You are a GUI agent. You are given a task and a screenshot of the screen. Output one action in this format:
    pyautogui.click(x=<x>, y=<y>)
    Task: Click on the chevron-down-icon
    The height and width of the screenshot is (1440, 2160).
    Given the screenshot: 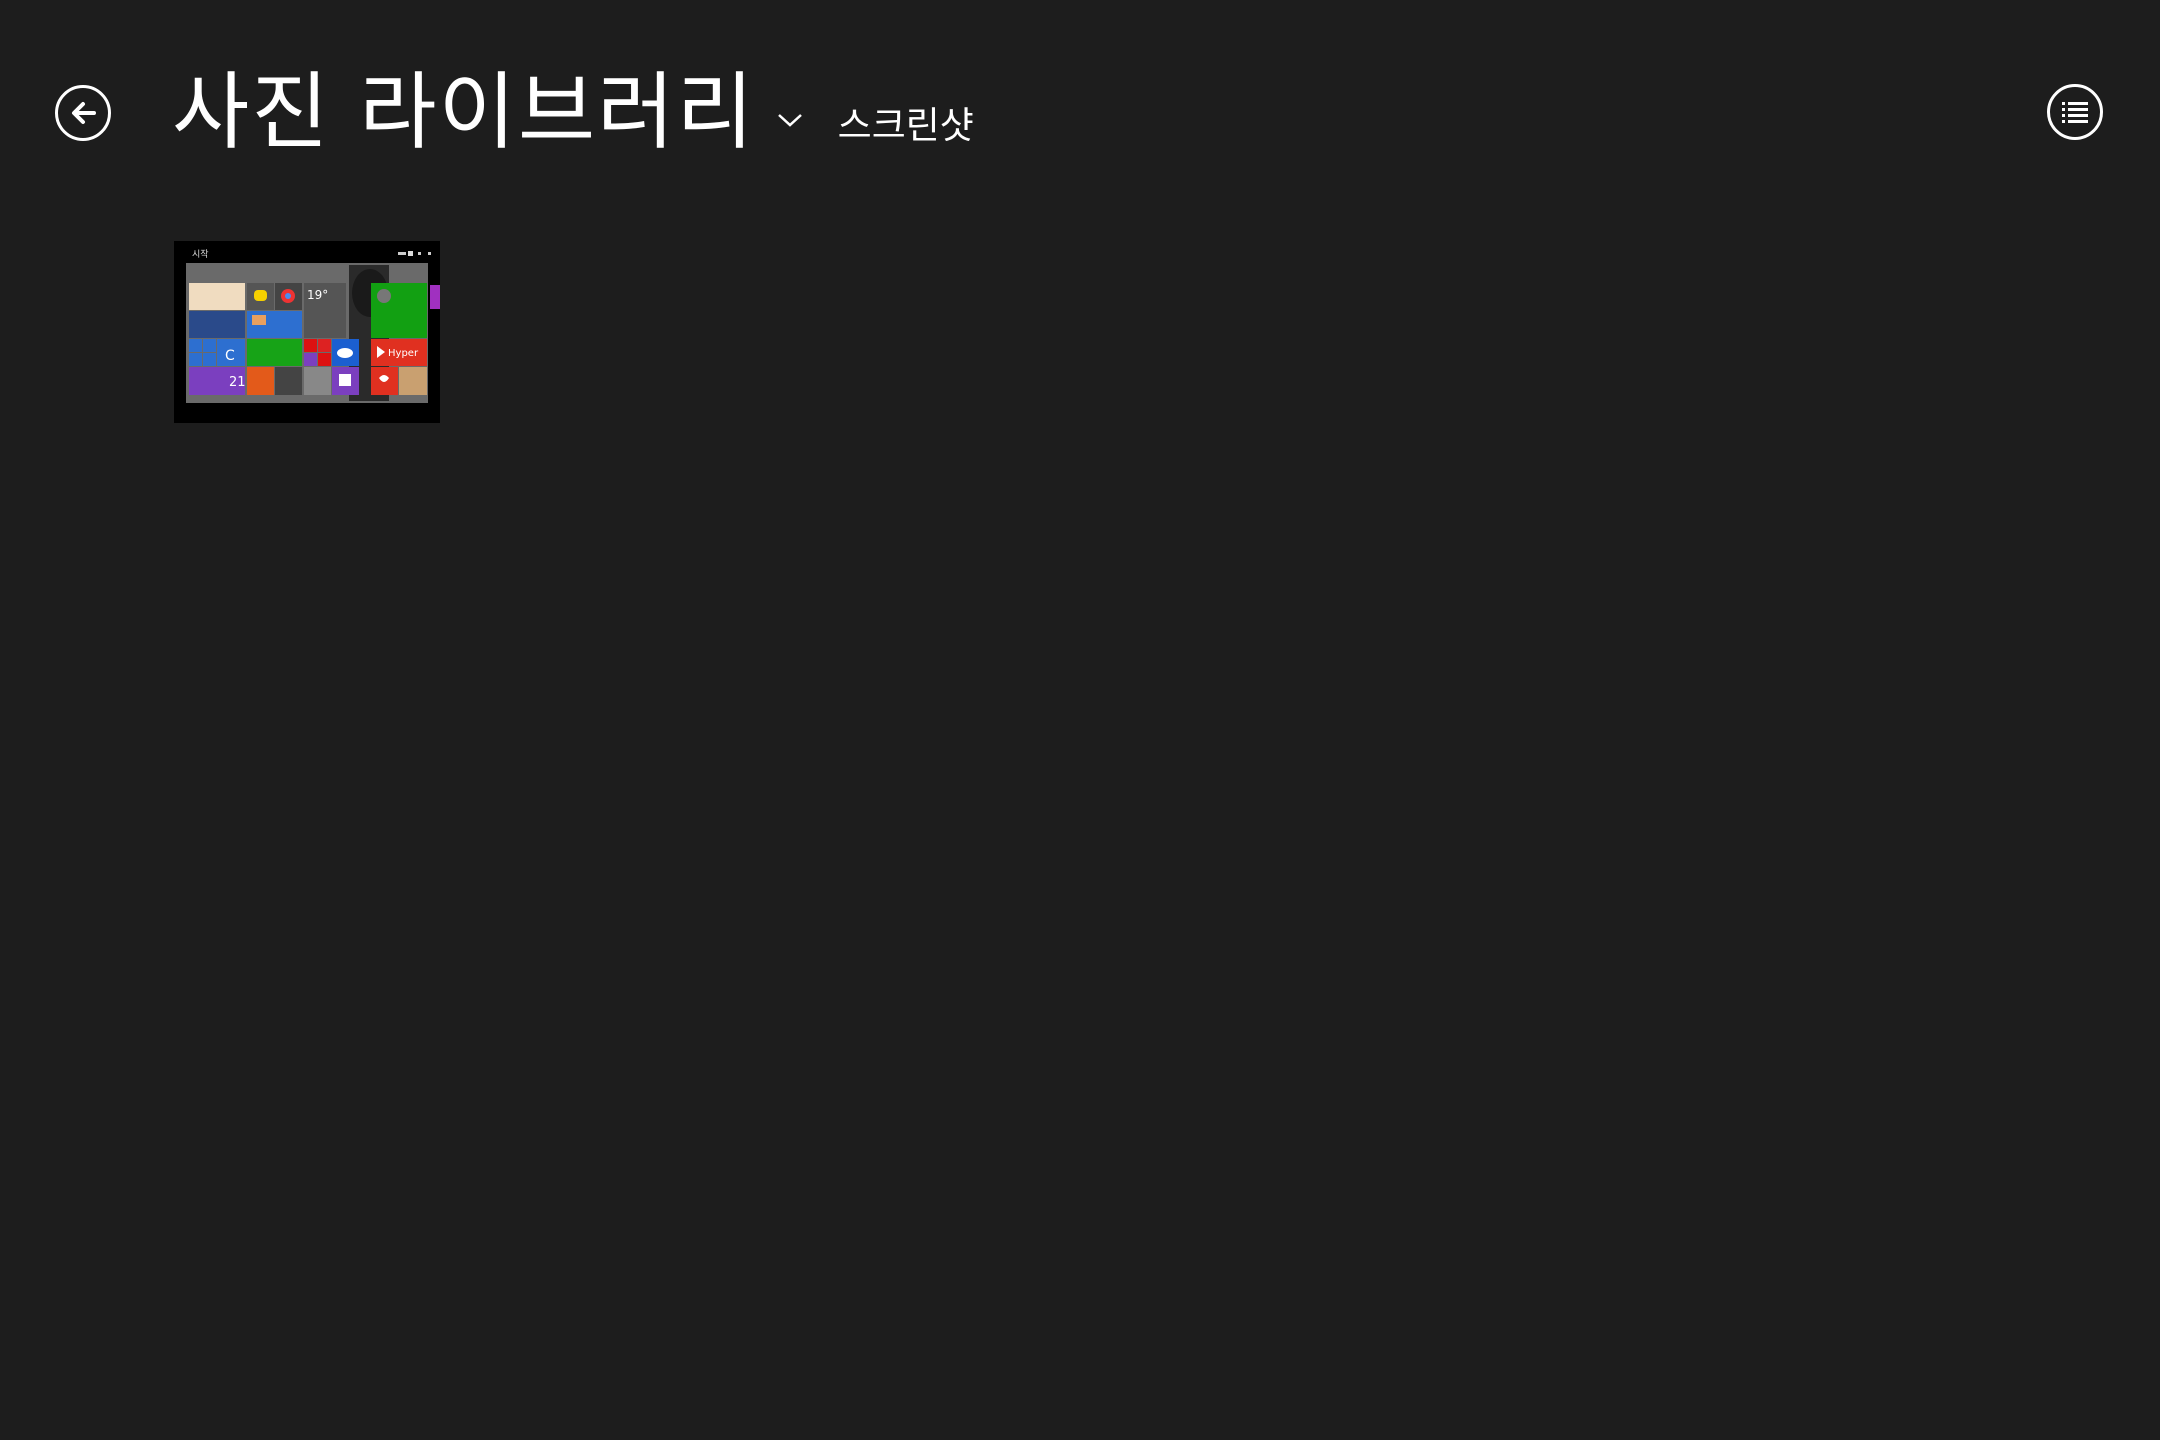 What is the action you would take?
    pyautogui.click(x=789, y=120)
    